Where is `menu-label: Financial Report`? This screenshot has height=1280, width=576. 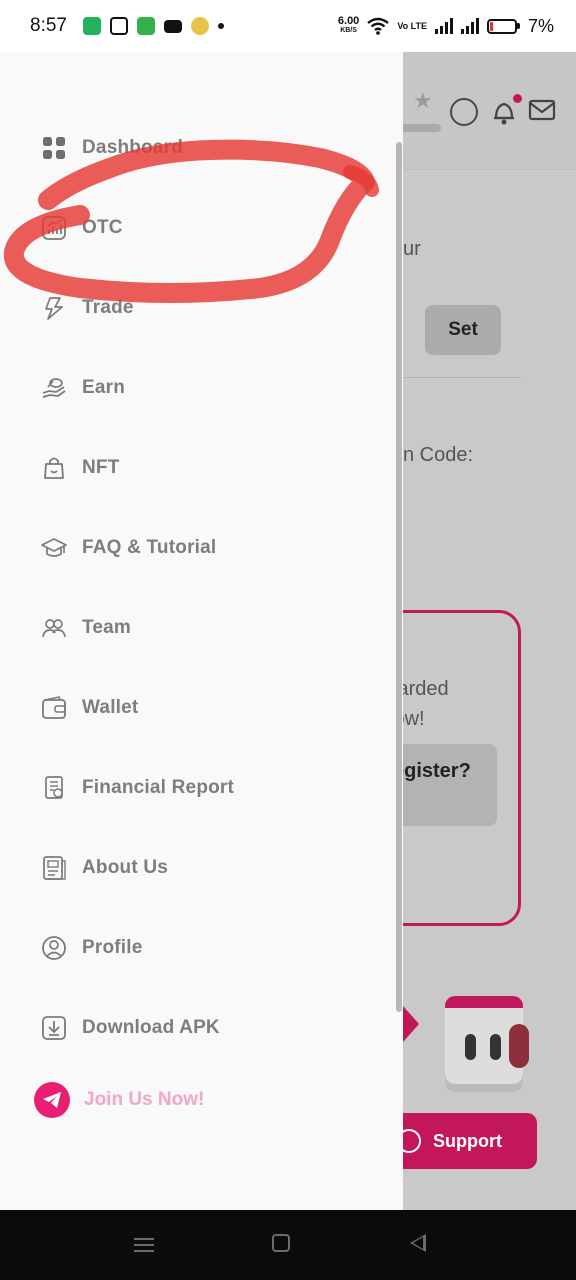
menu-label: Financial Report is located at coordinates (158, 787).